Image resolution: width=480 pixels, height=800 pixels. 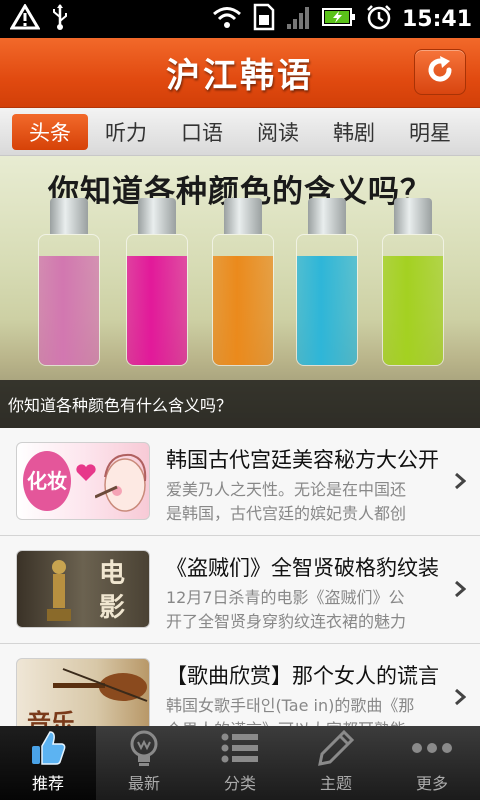 What do you see at coordinates (436, 19) in the screenshot?
I see `clock-time: 15:41` at bounding box center [436, 19].